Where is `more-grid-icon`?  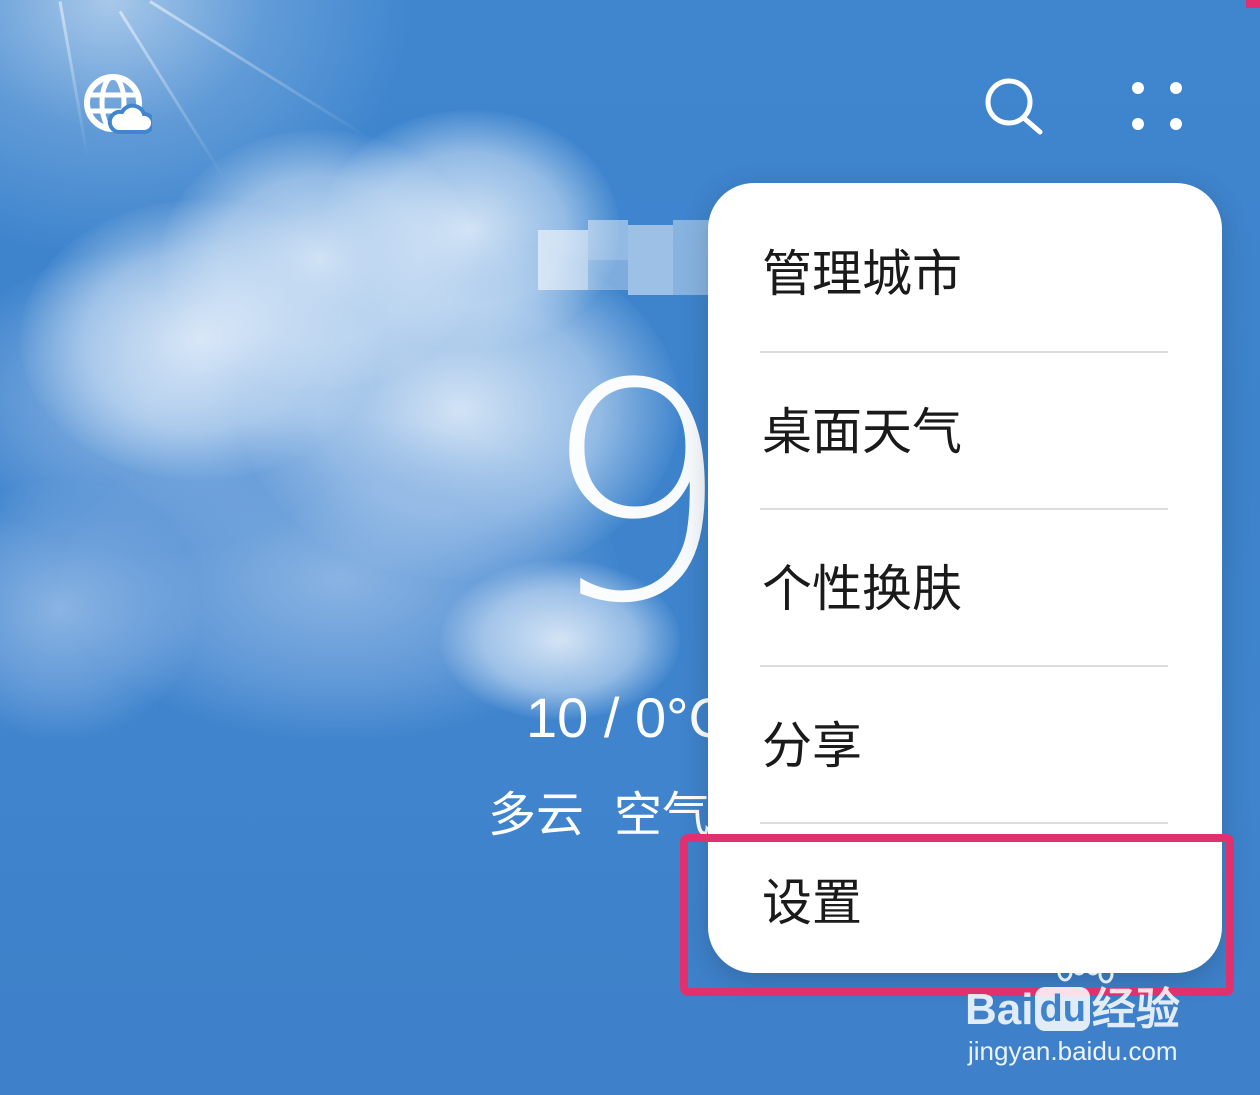
more-grid-icon is located at coordinates (1157, 107).